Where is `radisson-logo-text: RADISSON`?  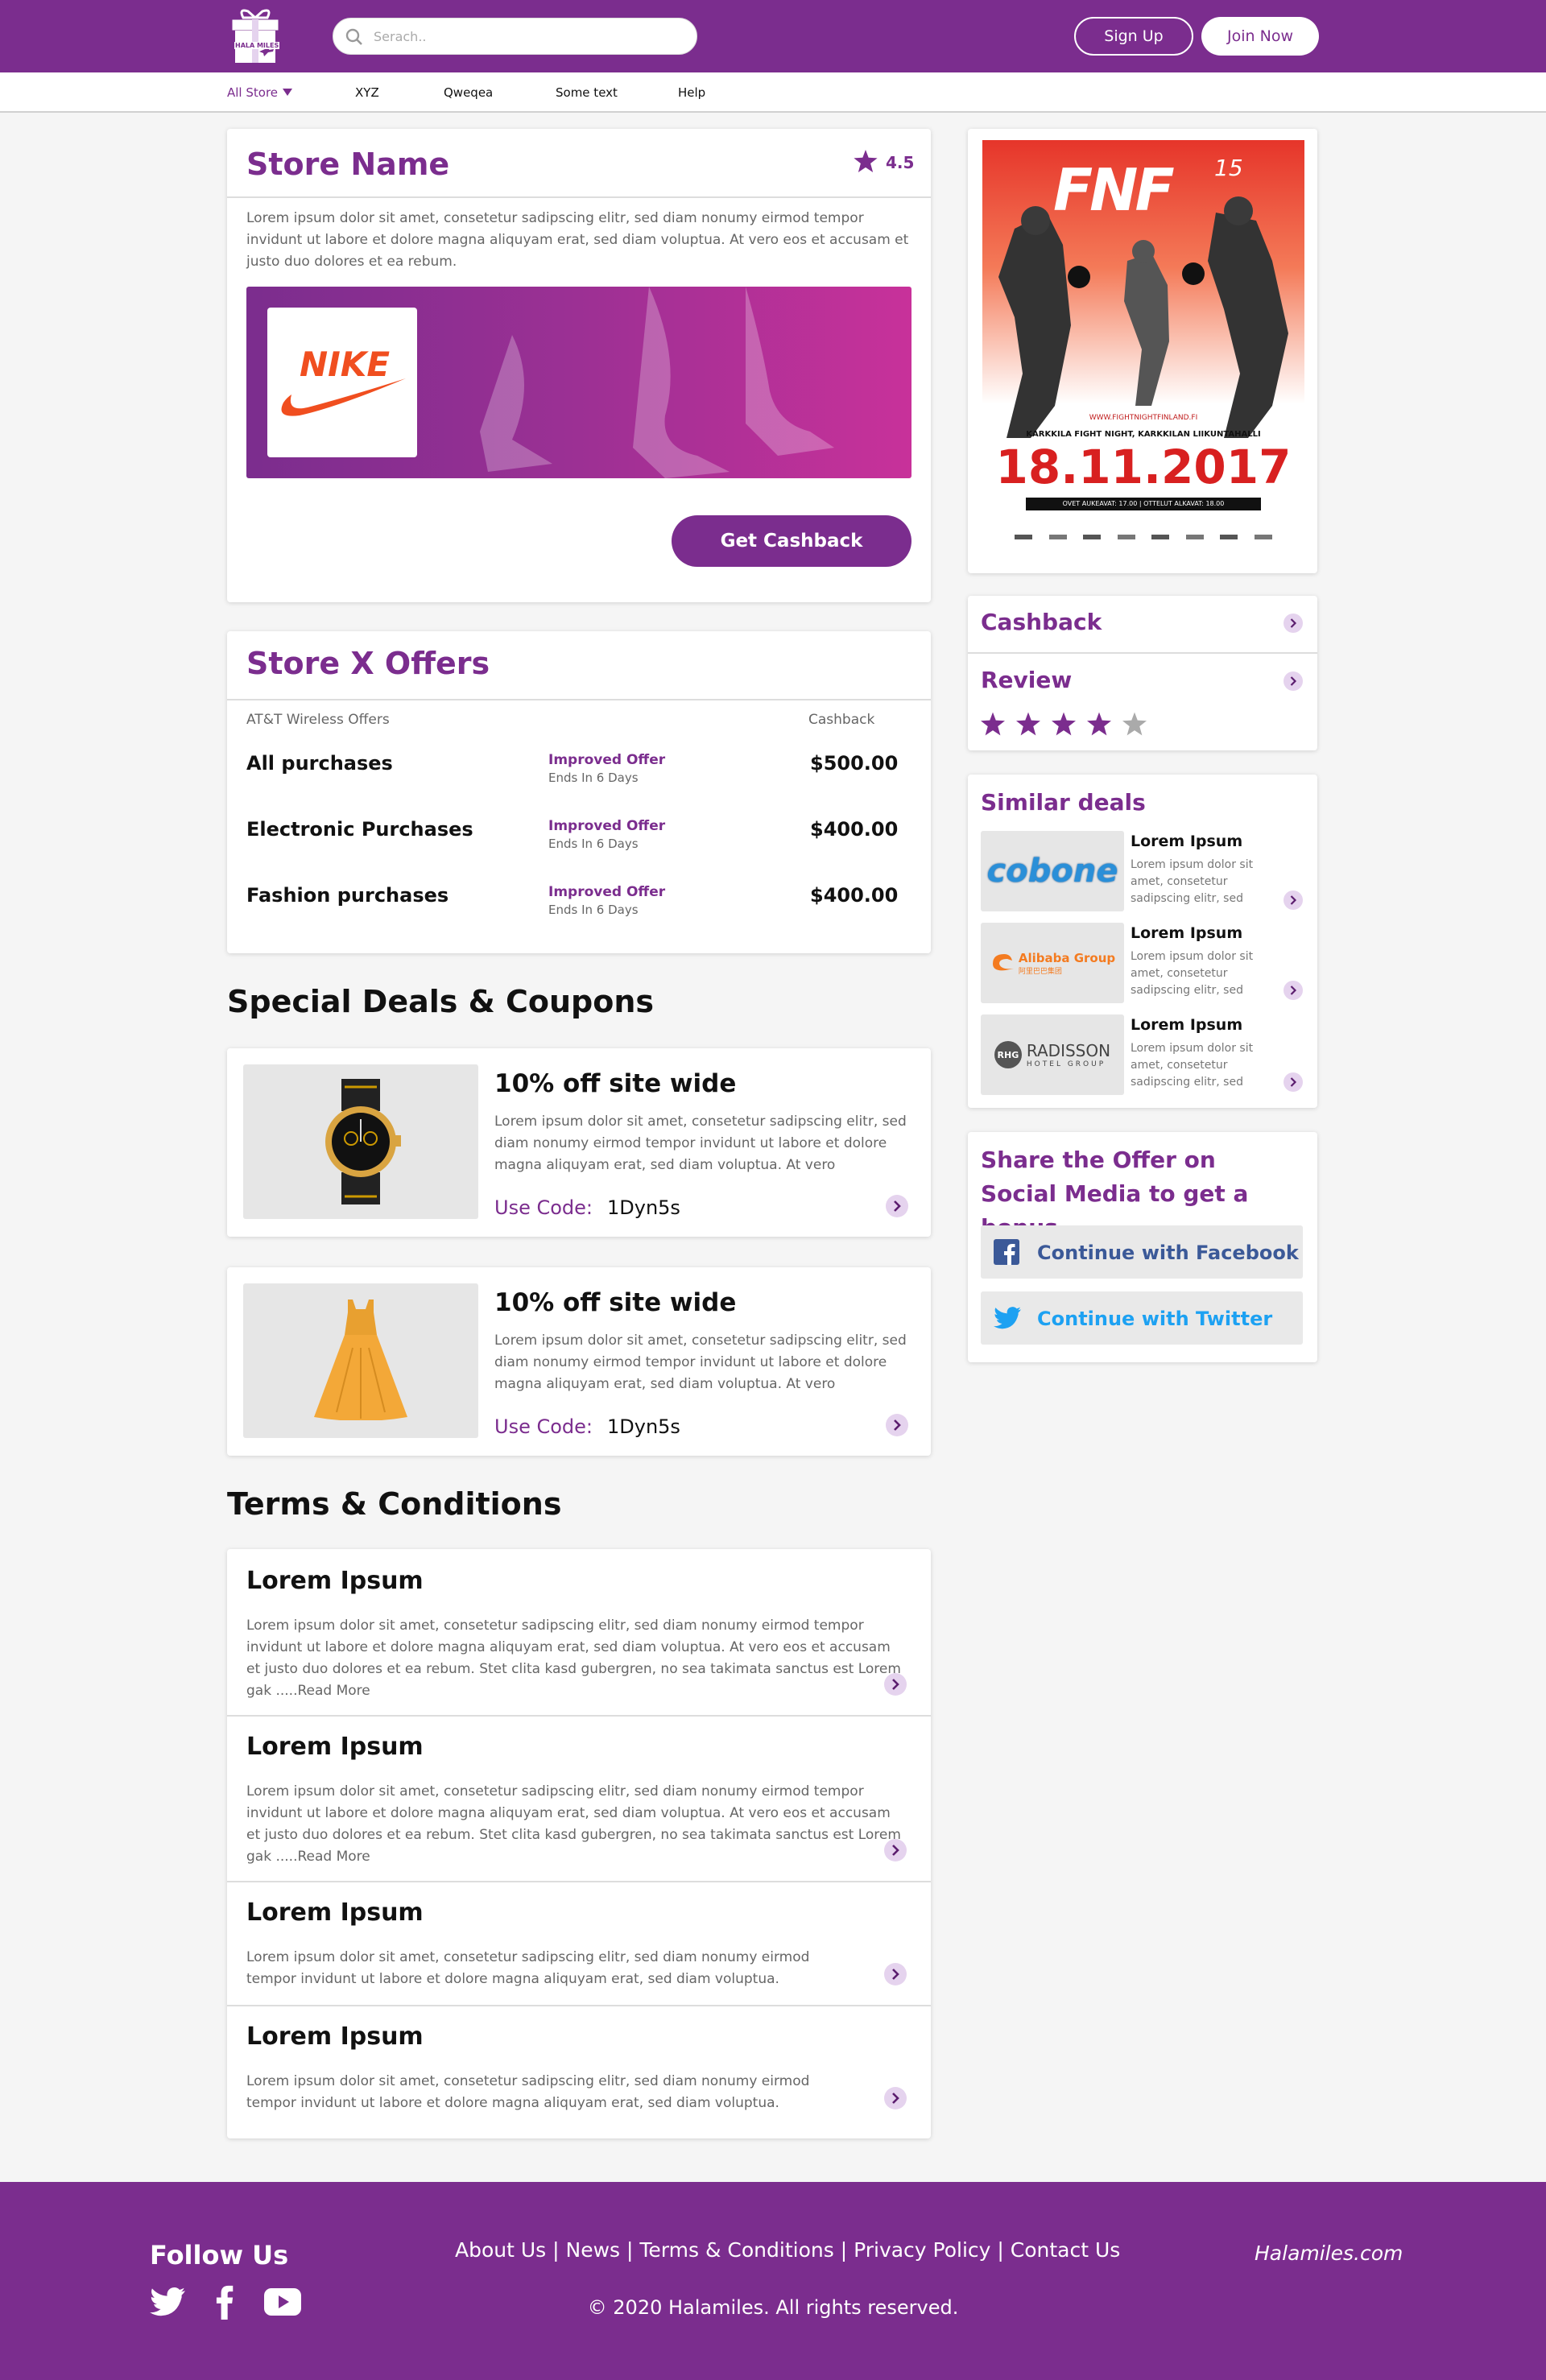 radisson-logo-text: RADISSON is located at coordinates (1068, 1050).